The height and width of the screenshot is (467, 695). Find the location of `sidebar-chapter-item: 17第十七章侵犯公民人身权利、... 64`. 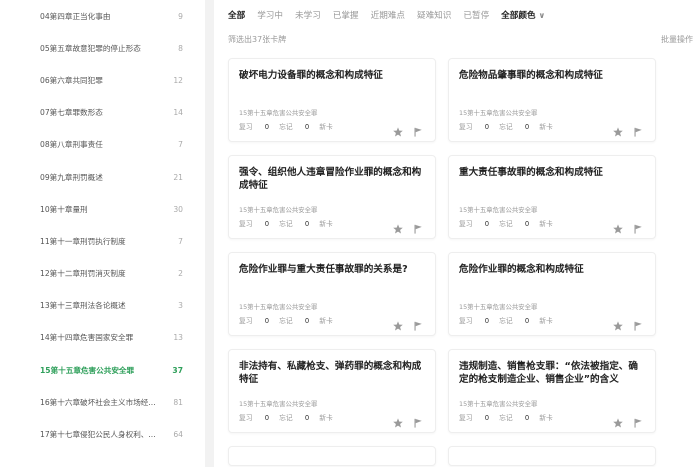

sidebar-chapter-item: 17第十七章侵犯公民人身权利、... 64 is located at coordinates (102, 434).